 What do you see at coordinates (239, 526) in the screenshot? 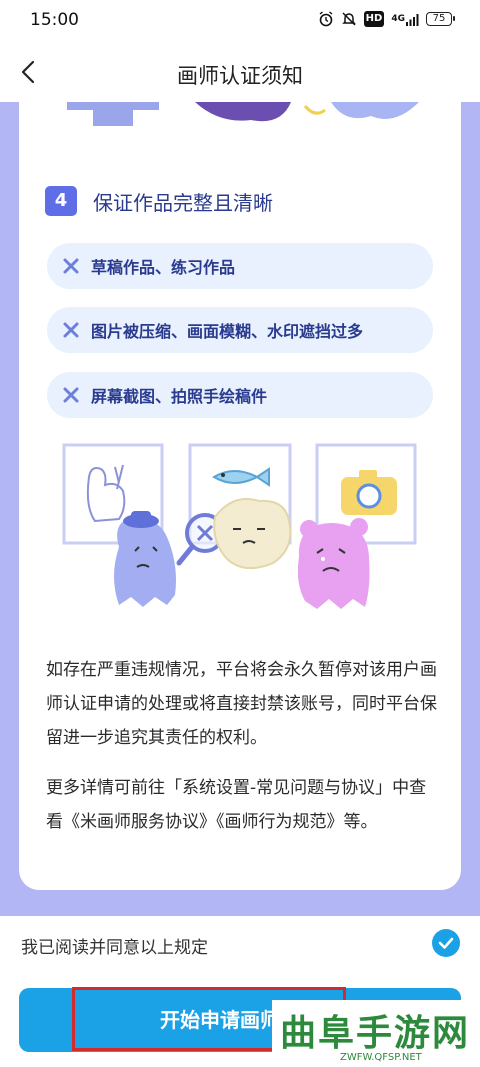
I see `rules-illustration` at bounding box center [239, 526].